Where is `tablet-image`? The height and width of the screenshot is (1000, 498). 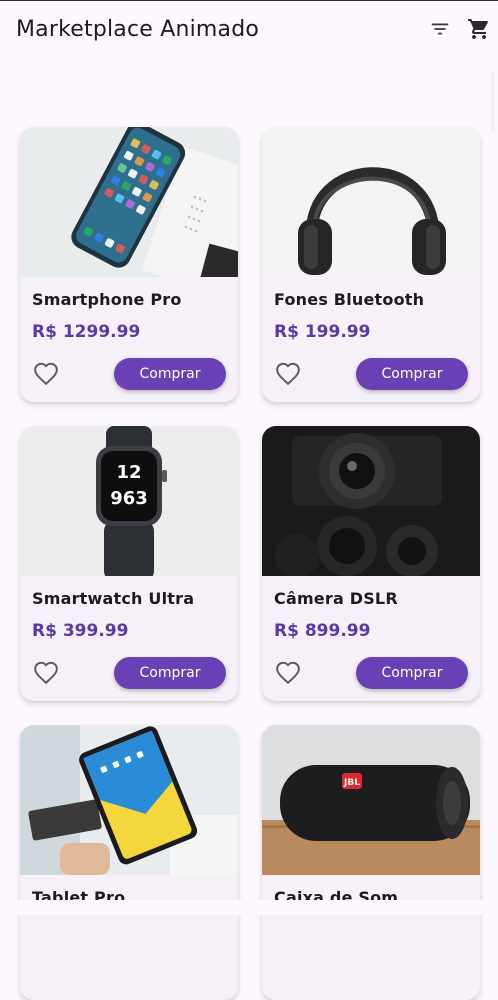 tablet-image is located at coordinates (129, 800).